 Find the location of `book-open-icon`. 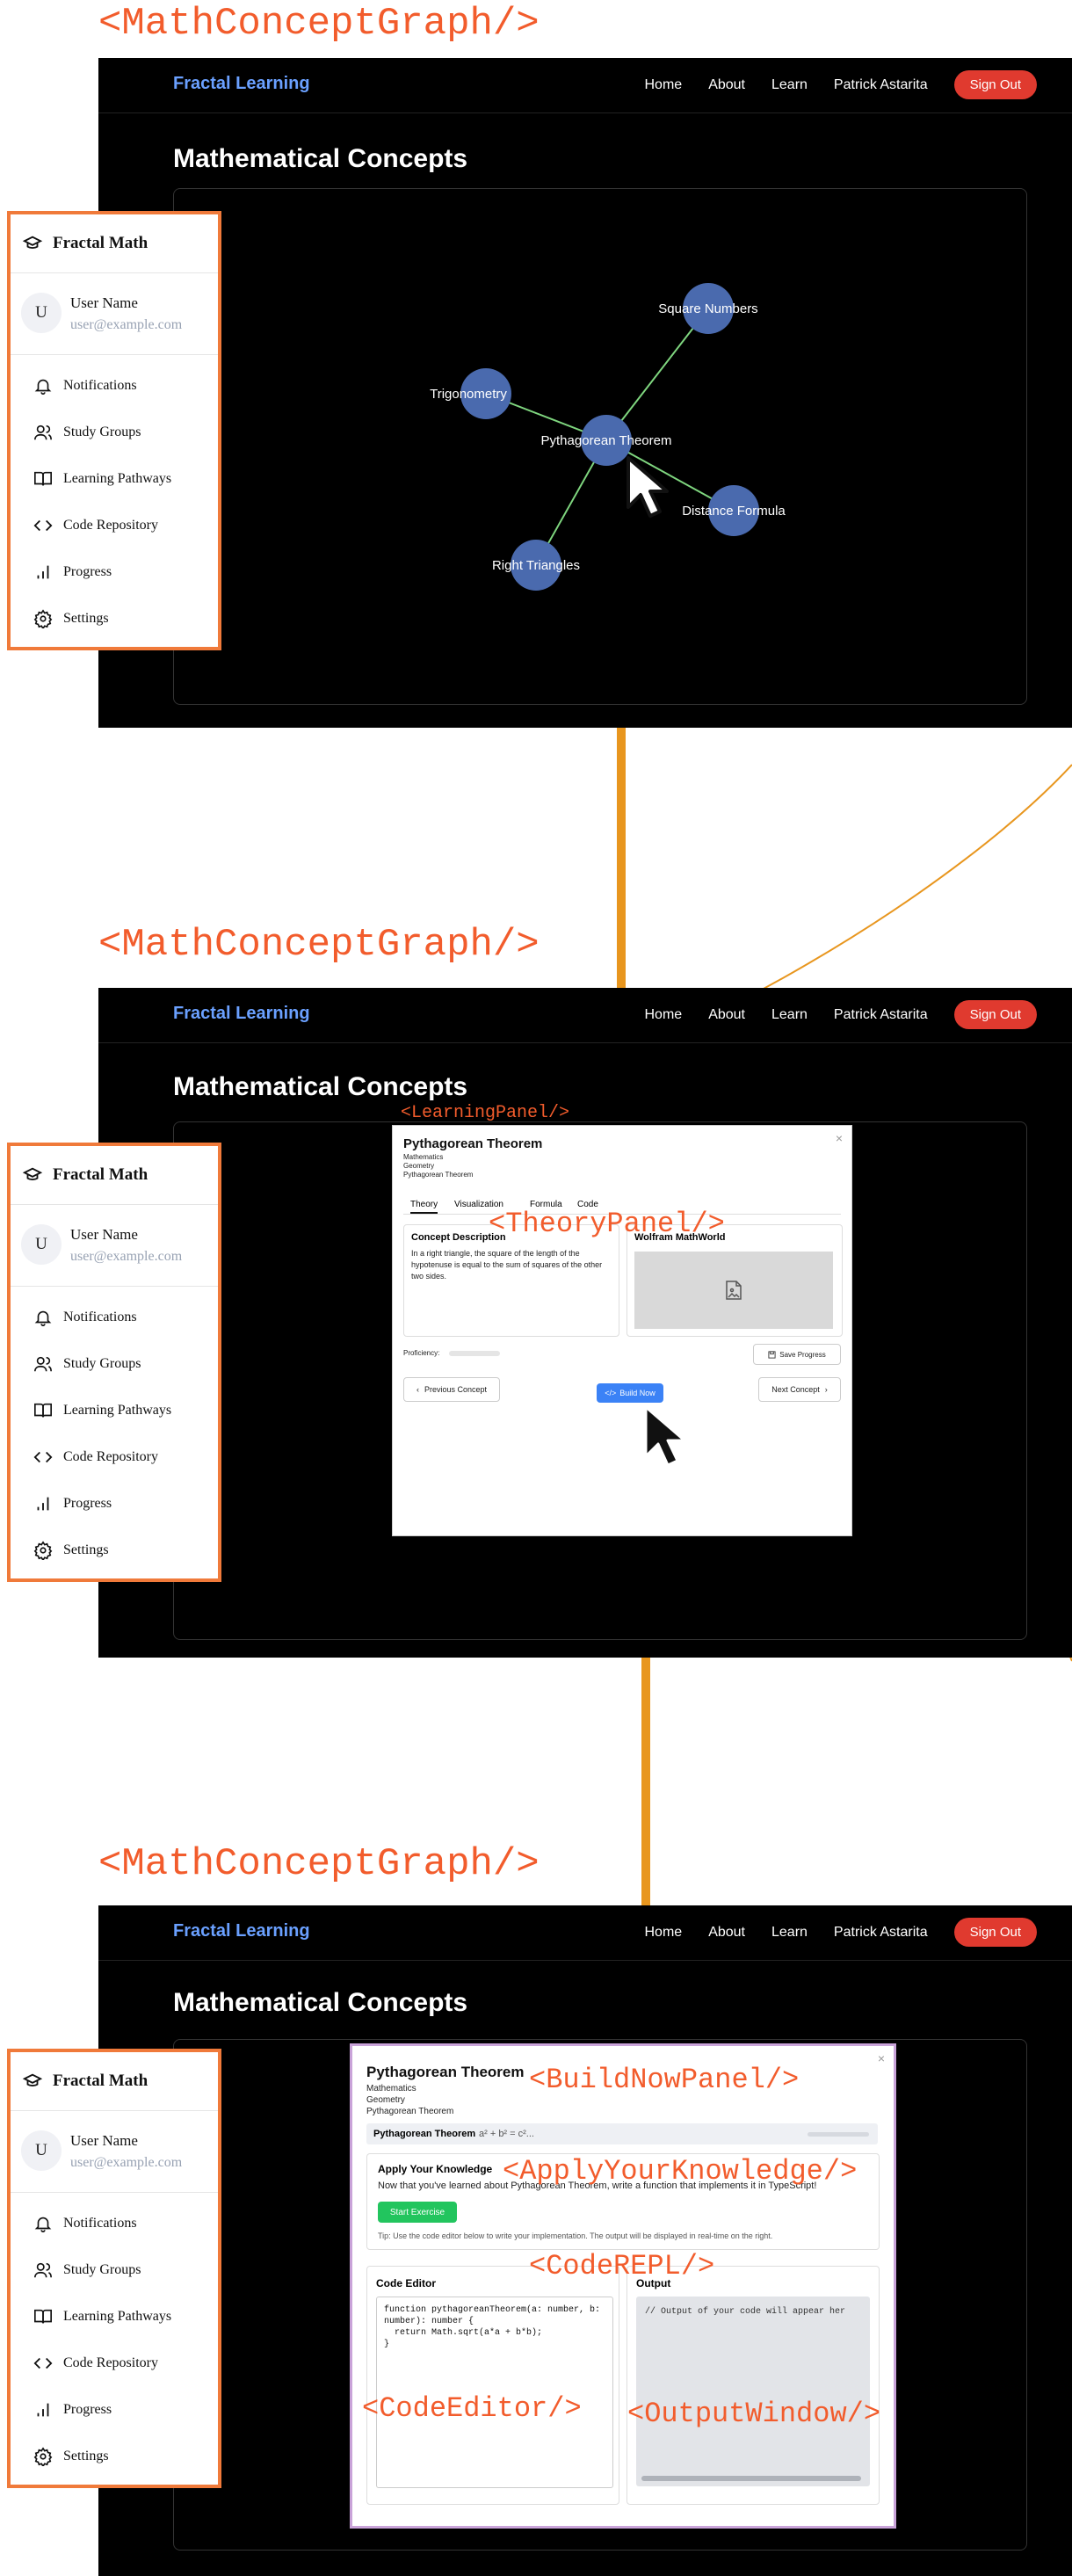

book-open-icon is located at coordinates (43, 478).